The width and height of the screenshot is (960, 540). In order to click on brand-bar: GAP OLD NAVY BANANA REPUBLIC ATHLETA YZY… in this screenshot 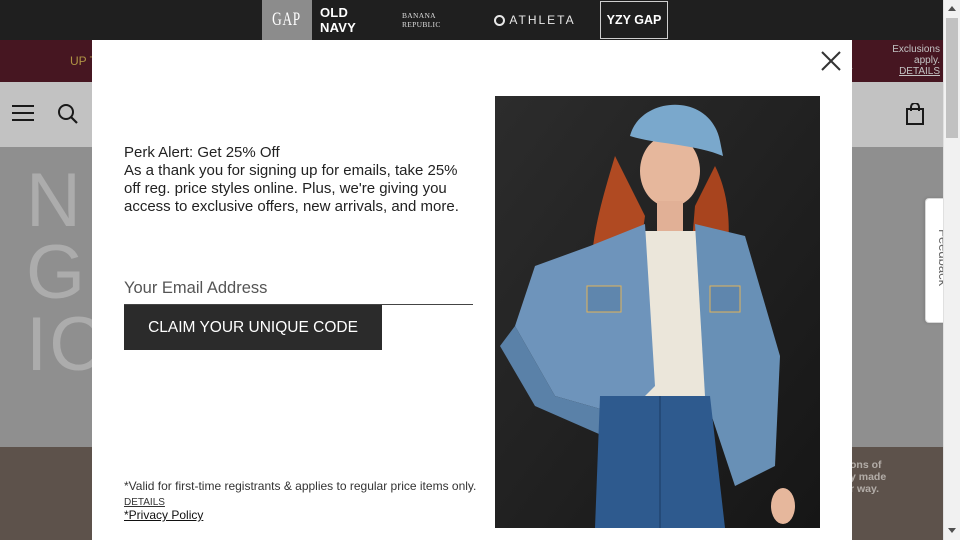, I will do `click(471, 20)`.